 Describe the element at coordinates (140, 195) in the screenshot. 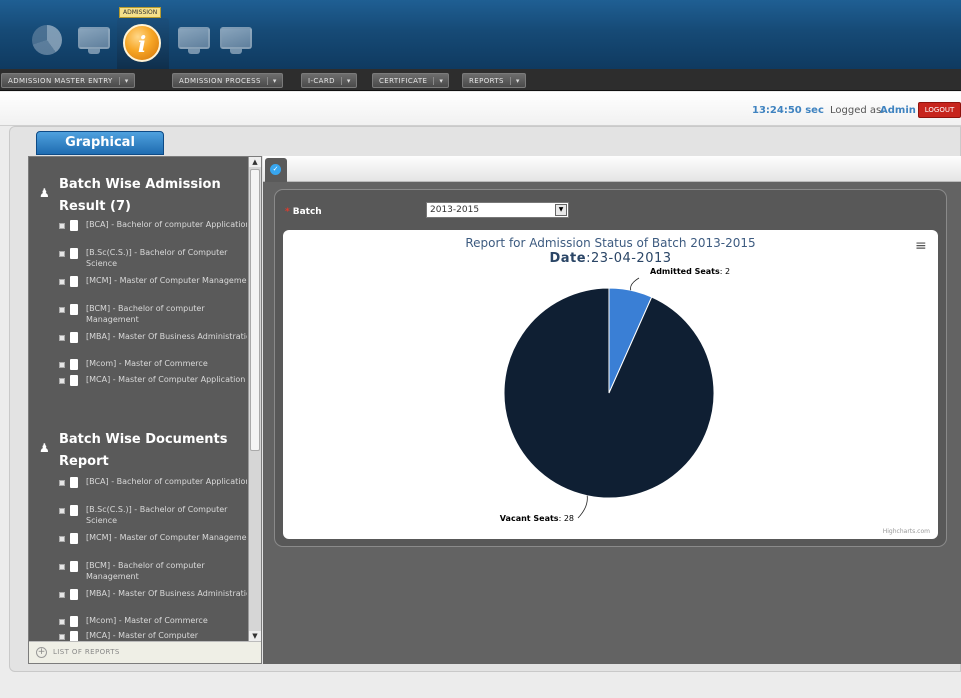

I see `report-group-title: Batch Wise Admission Result (7)` at that location.